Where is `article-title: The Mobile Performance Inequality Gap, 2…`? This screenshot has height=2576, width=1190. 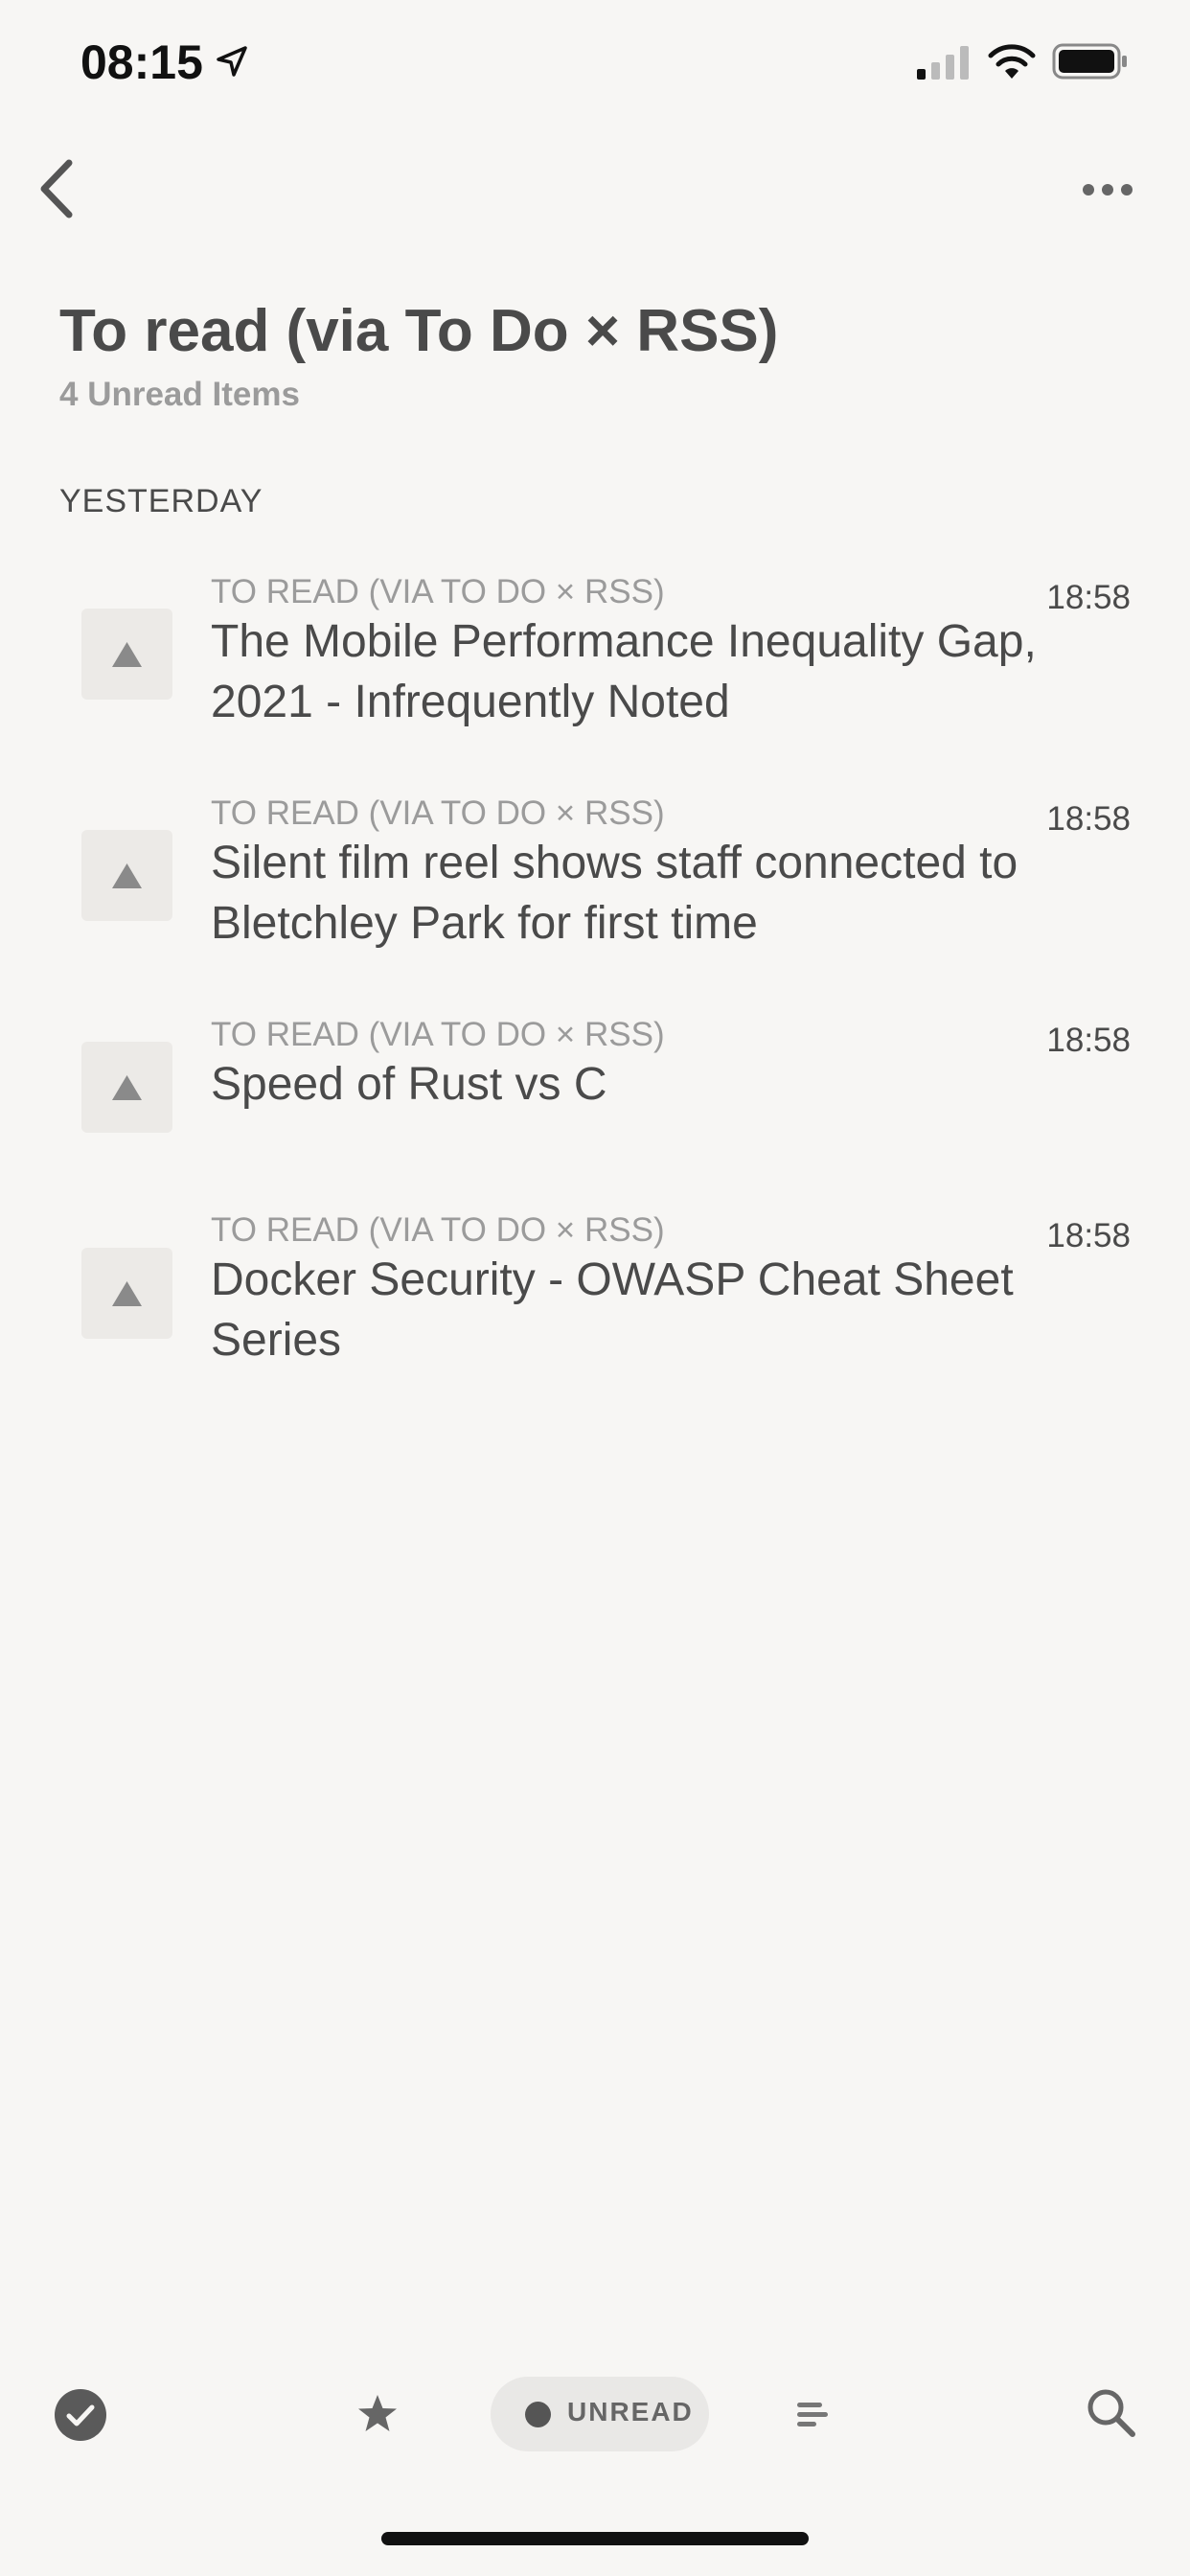 article-title: The Mobile Performance Inequality Gap, 2… is located at coordinates (624, 671).